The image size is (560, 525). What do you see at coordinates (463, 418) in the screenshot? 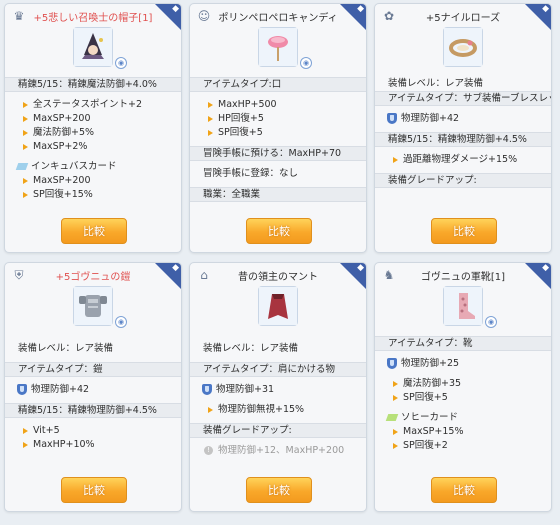
I see `card-slot-line: ソヒーカード` at bounding box center [463, 418].